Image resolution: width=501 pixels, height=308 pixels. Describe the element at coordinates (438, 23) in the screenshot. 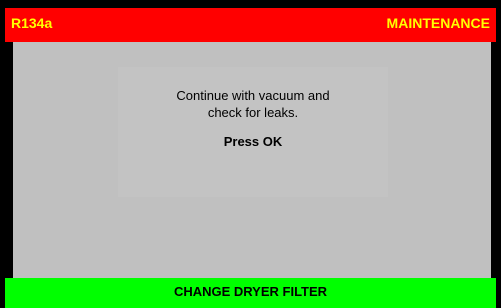

I see `mode-label: MAINTENANCE` at that location.